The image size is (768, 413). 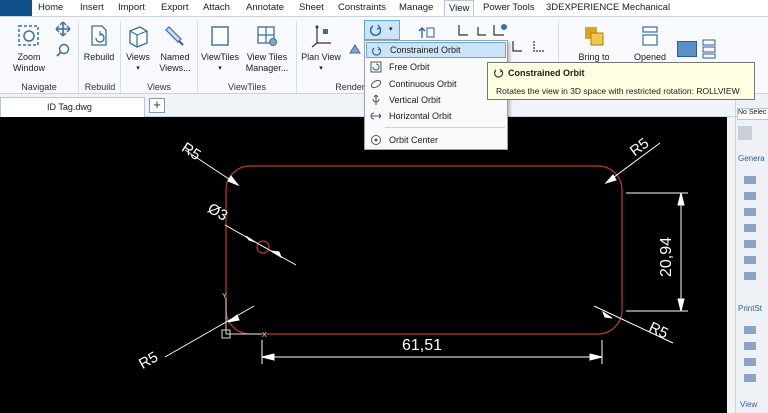 I want to click on tab-attach: Attach, so click(x=216, y=7).